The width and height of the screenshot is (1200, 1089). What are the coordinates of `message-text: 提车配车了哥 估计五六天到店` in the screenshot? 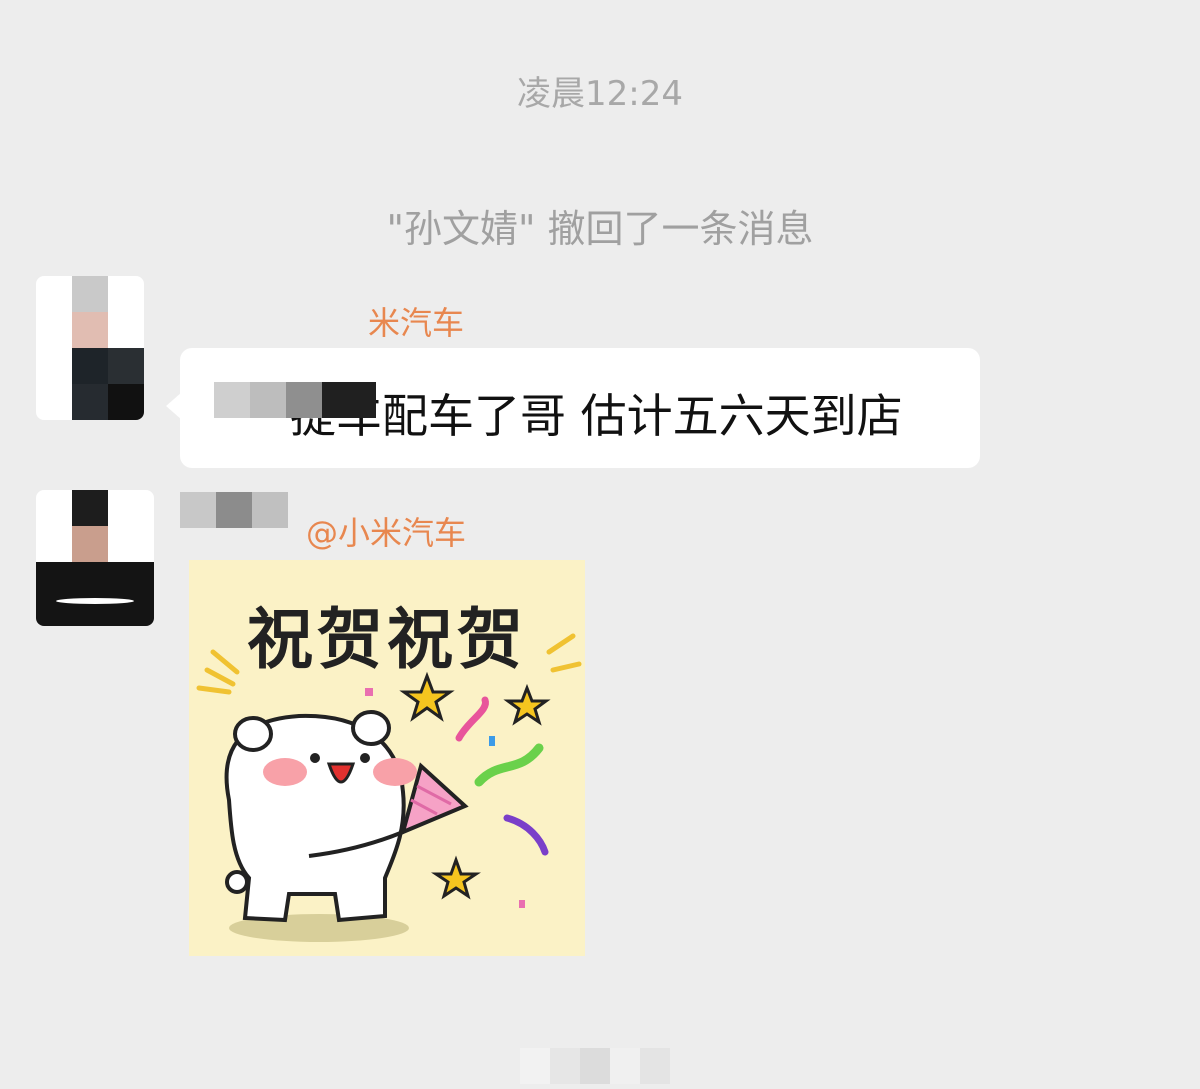 It's located at (596, 416).